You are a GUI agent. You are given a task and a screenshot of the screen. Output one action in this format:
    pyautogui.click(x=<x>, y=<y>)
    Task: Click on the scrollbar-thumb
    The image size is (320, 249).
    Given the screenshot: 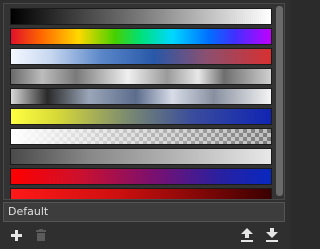 What is the action you would take?
    pyautogui.click(x=279, y=101)
    